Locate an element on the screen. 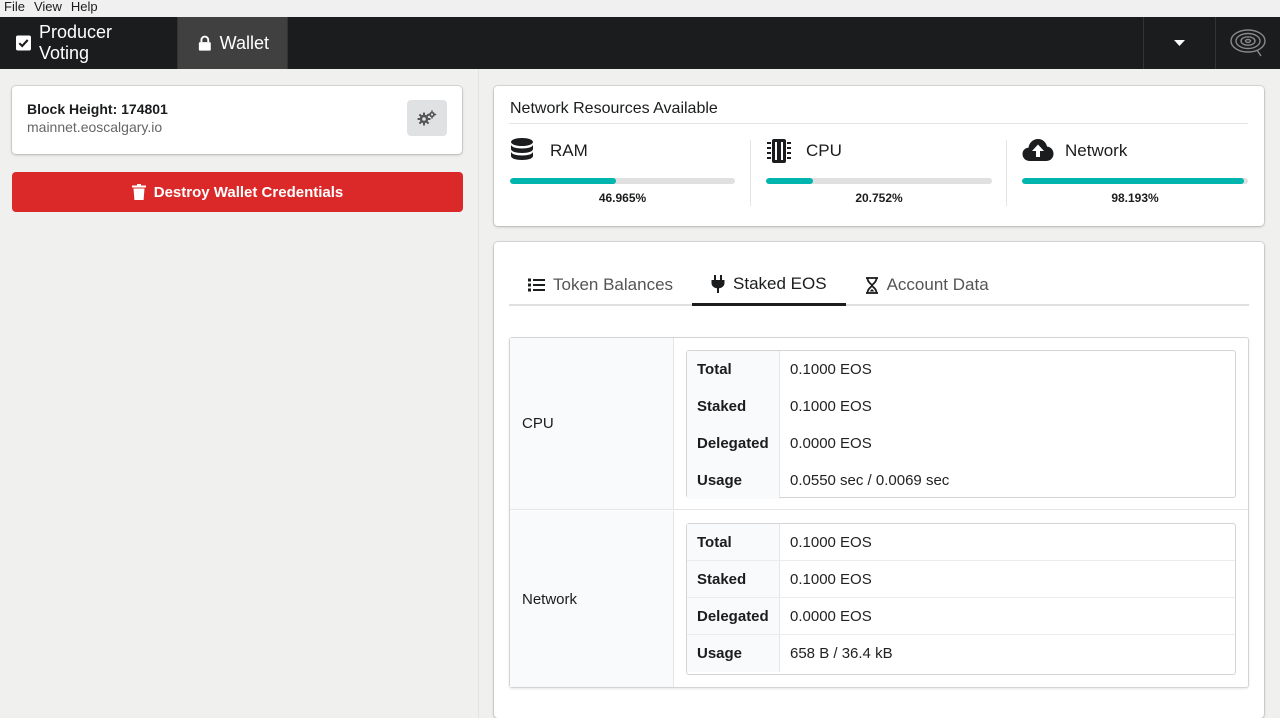 Image resolution: width=1280 pixels, height=718 pixels. tab-staked-eos: Staked EOS is located at coordinates (769, 285).